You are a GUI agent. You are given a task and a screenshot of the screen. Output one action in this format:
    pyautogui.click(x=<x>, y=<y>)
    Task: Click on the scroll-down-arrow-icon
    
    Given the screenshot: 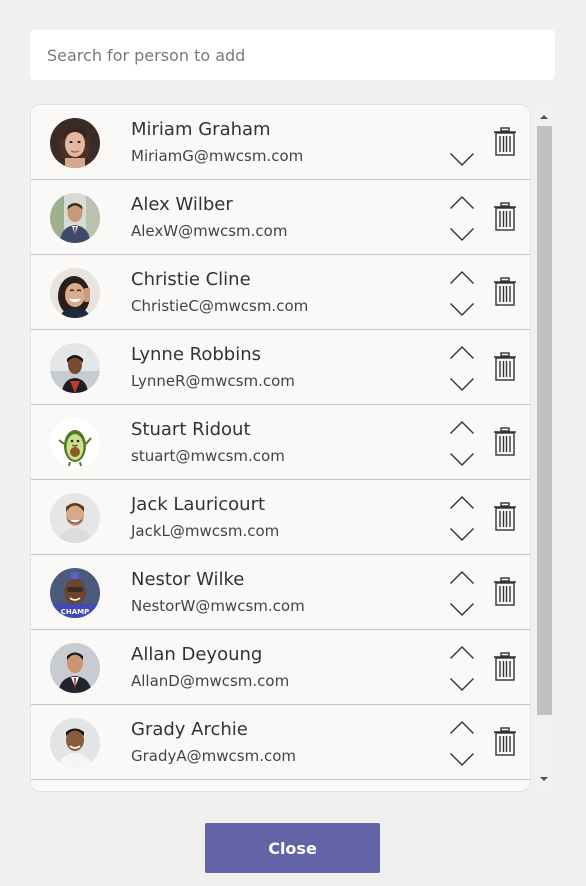 What is the action you would take?
    pyautogui.click(x=544, y=779)
    